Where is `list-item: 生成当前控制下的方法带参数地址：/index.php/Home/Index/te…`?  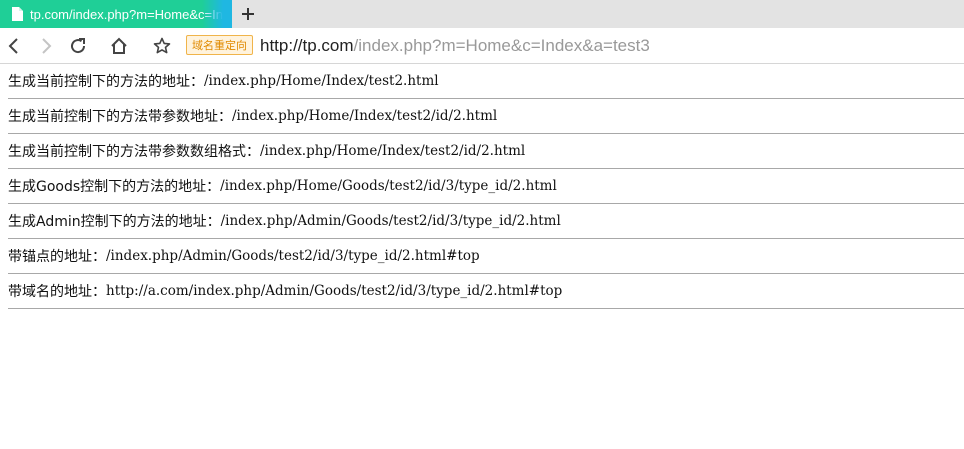
list-item: 生成当前控制下的方法带参数地址：/index.php/Home/Index/te… is located at coordinates (486, 116).